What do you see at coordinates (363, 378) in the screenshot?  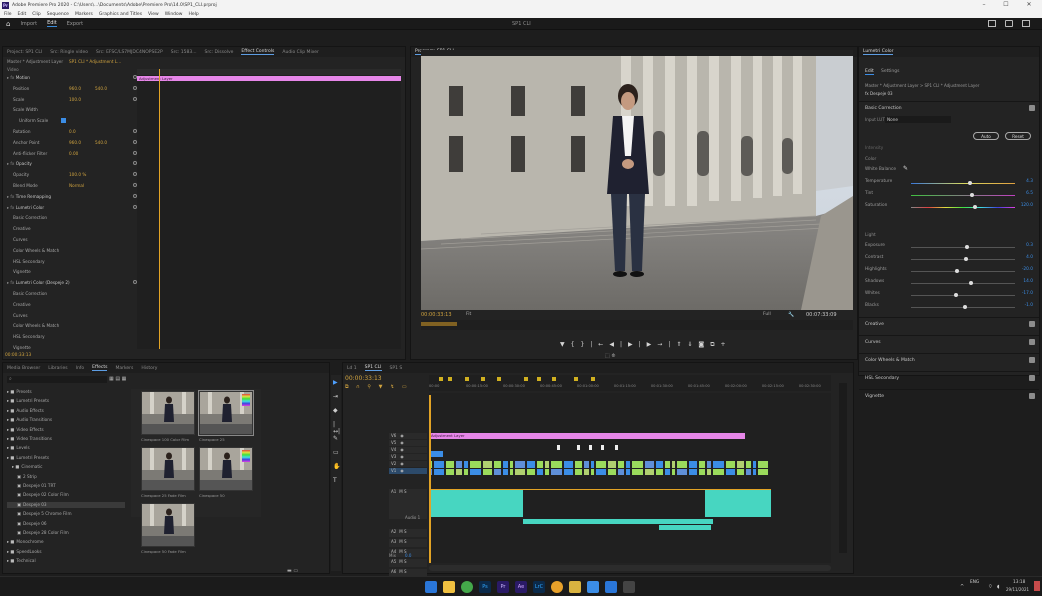 I see `timeline-timecode: 00:00:33:13` at bounding box center [363, 378].